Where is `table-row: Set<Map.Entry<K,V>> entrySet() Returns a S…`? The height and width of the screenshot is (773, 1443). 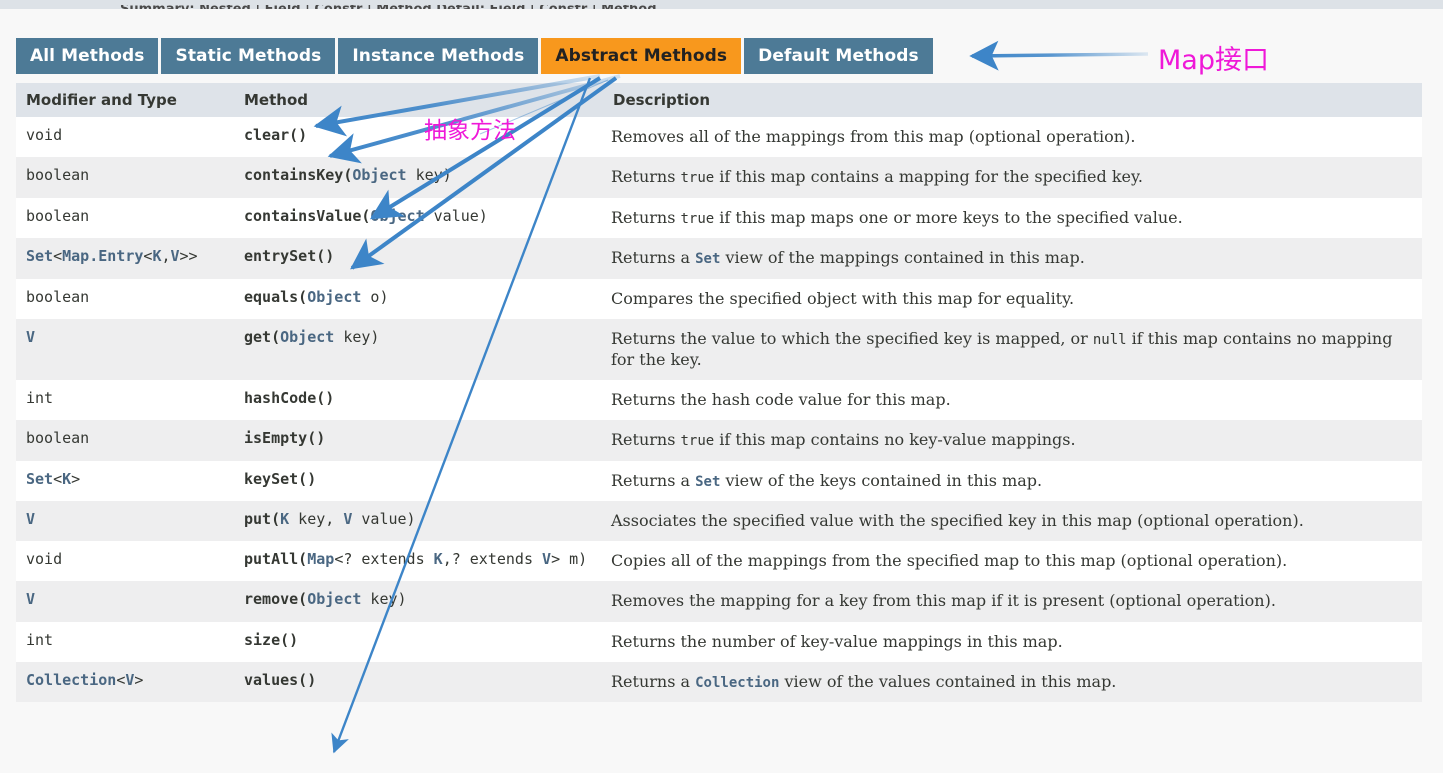
table-row: Set<Map.Entry<K,V>> entrySet() Returns a S… is located at coordinates (719, 258).